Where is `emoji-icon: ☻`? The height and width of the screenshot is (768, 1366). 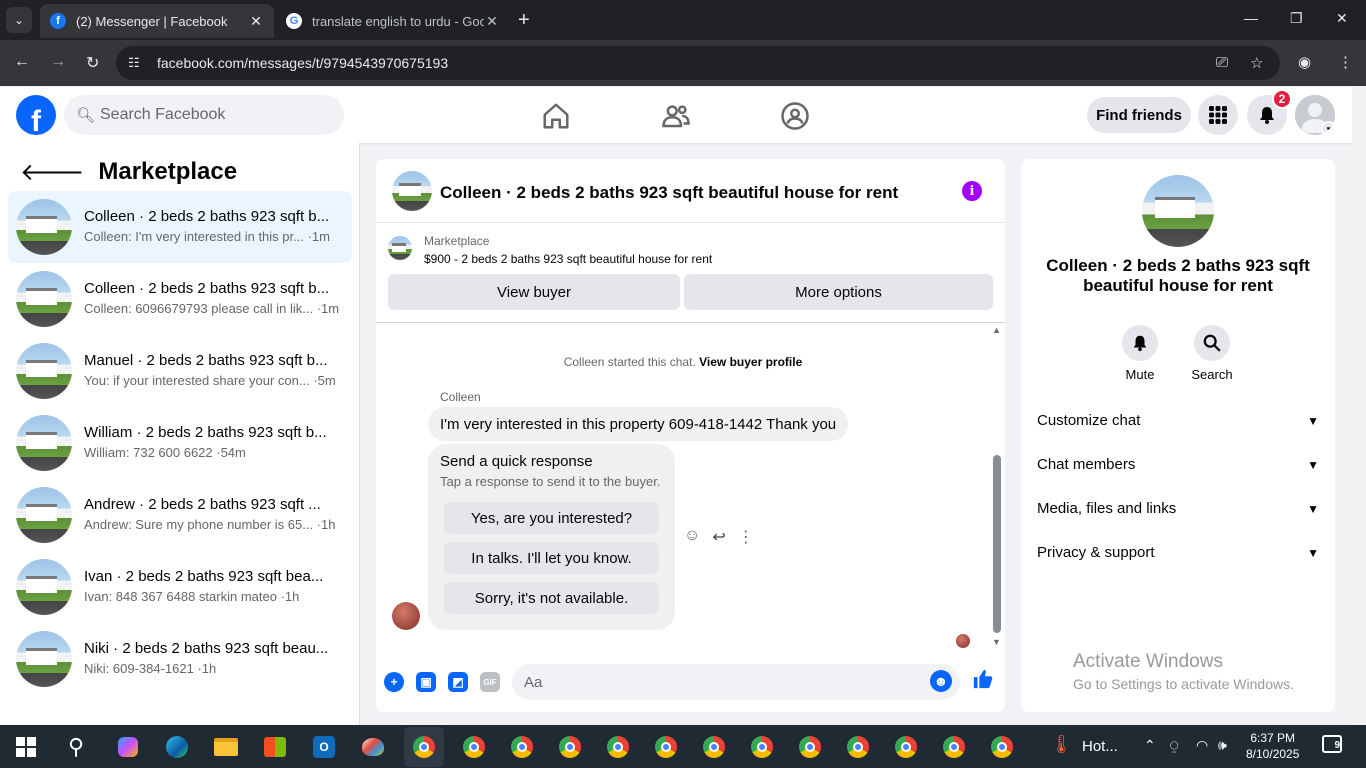
emoji-icon: ☻ is located at coordinates (941, 681).